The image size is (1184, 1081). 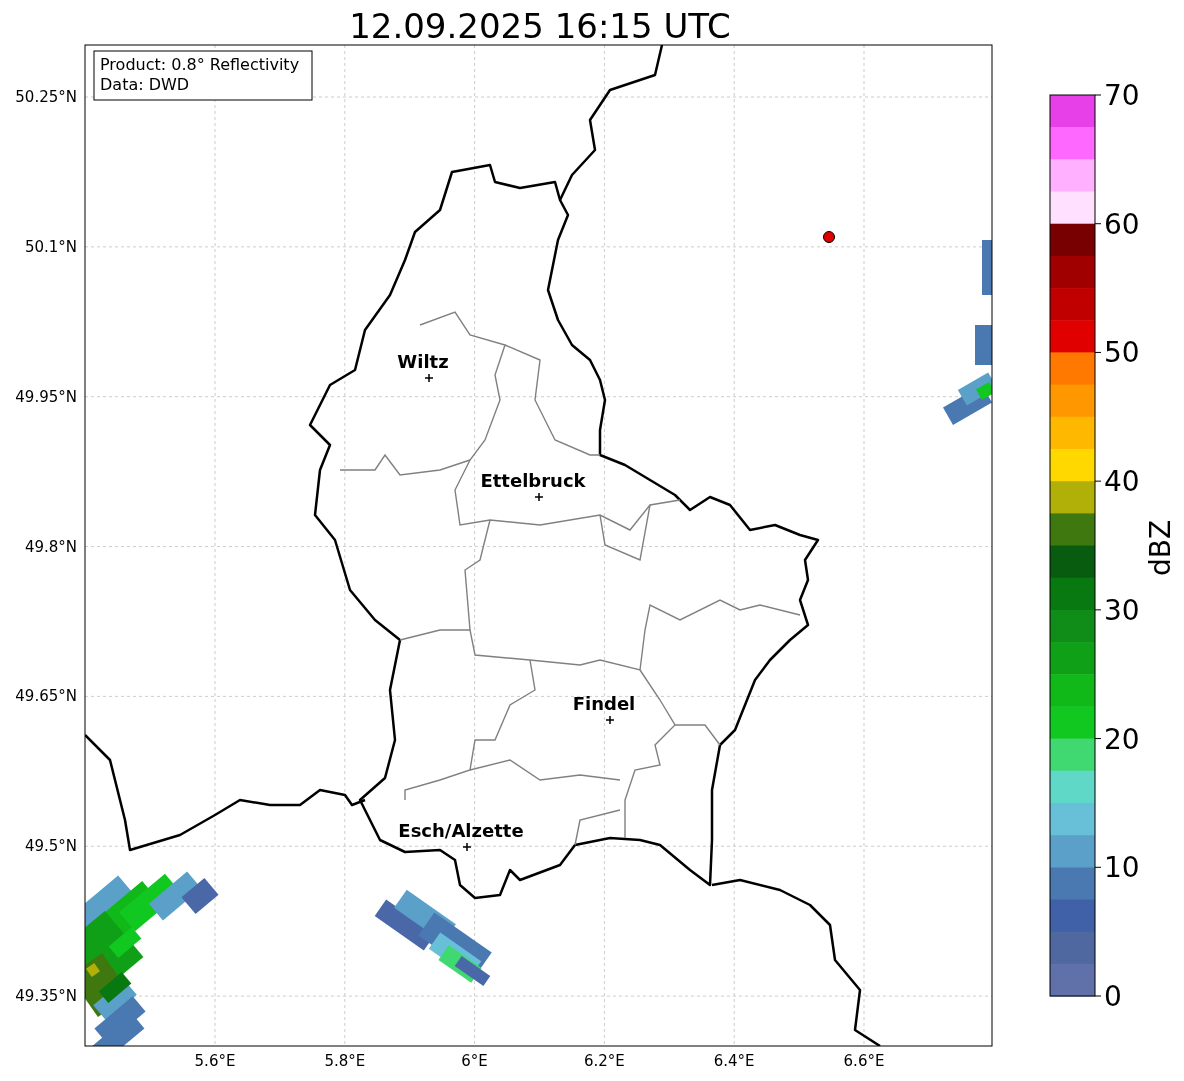 I want to click on latitude-label: 49.8°N, so click(x=50, y=546).